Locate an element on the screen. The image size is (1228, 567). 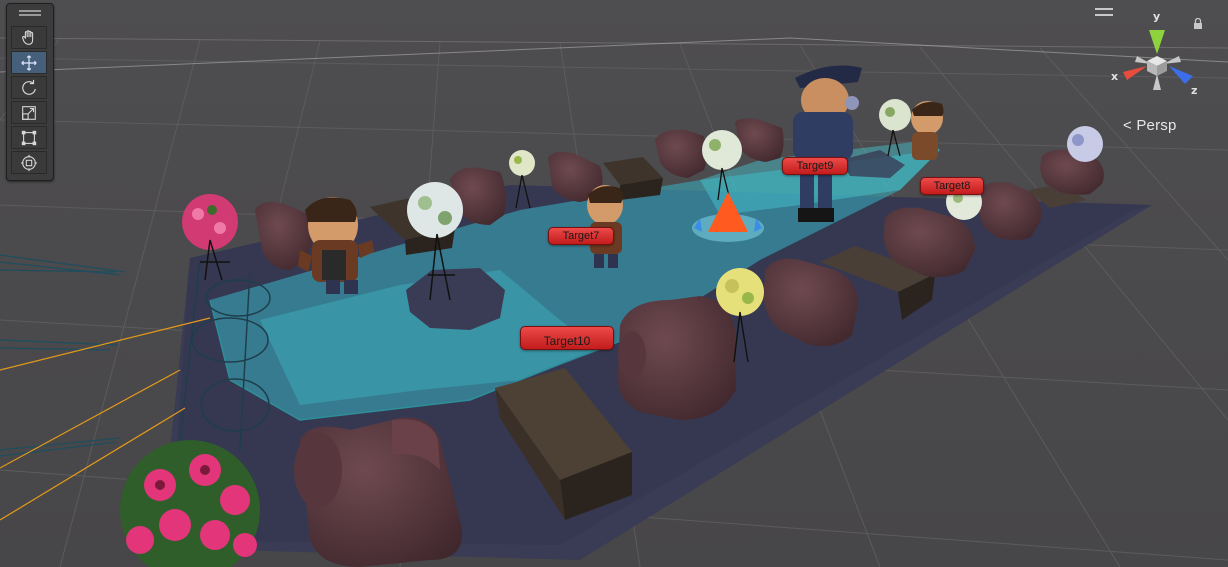
hand-tool-button is located at coordinates (29, 37).